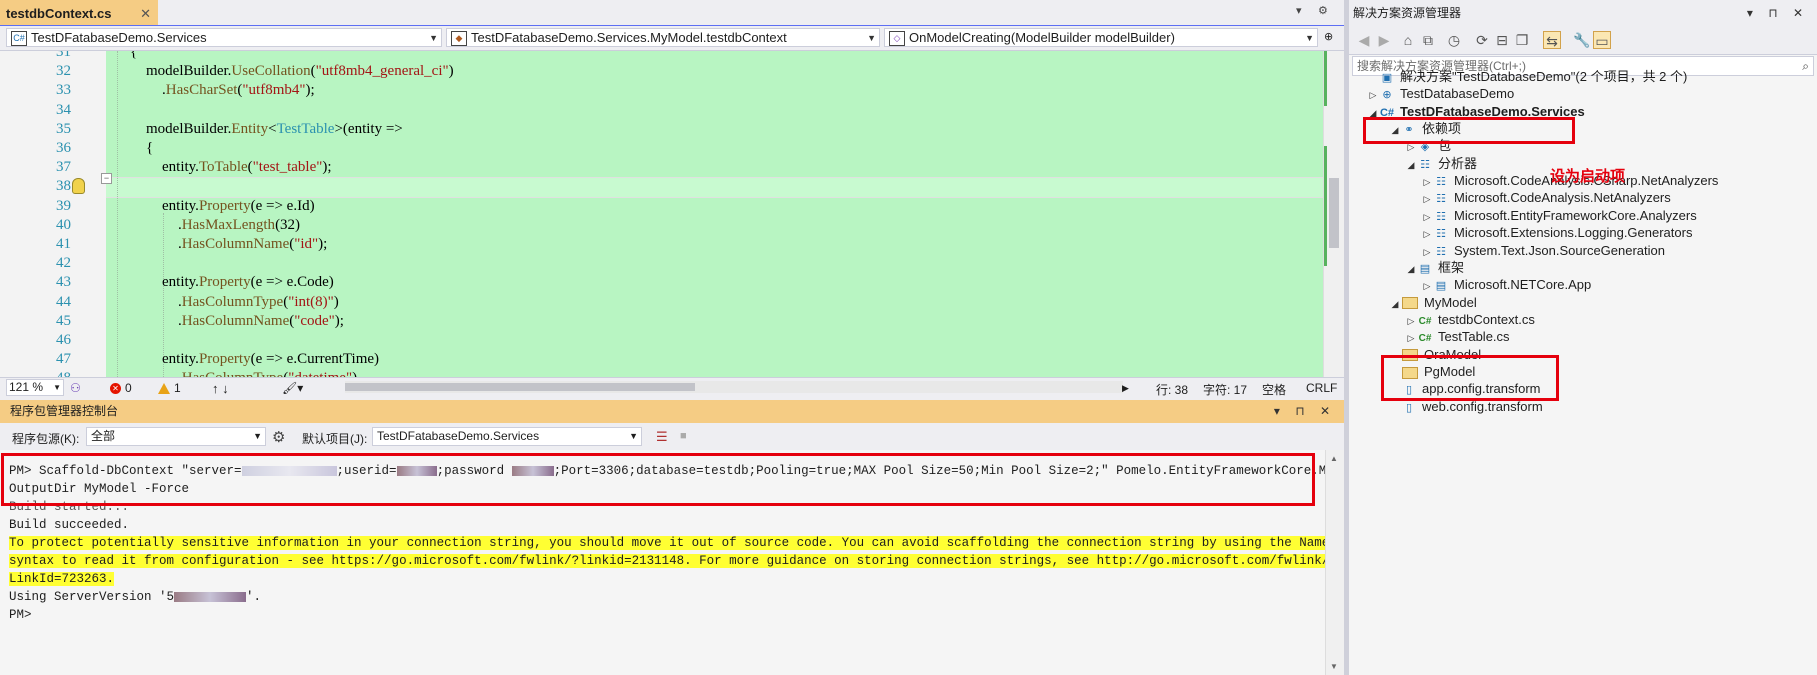 The height and width of the screenshot is (675, 1817). I want to click on line-number: 47, so click(63, 359).